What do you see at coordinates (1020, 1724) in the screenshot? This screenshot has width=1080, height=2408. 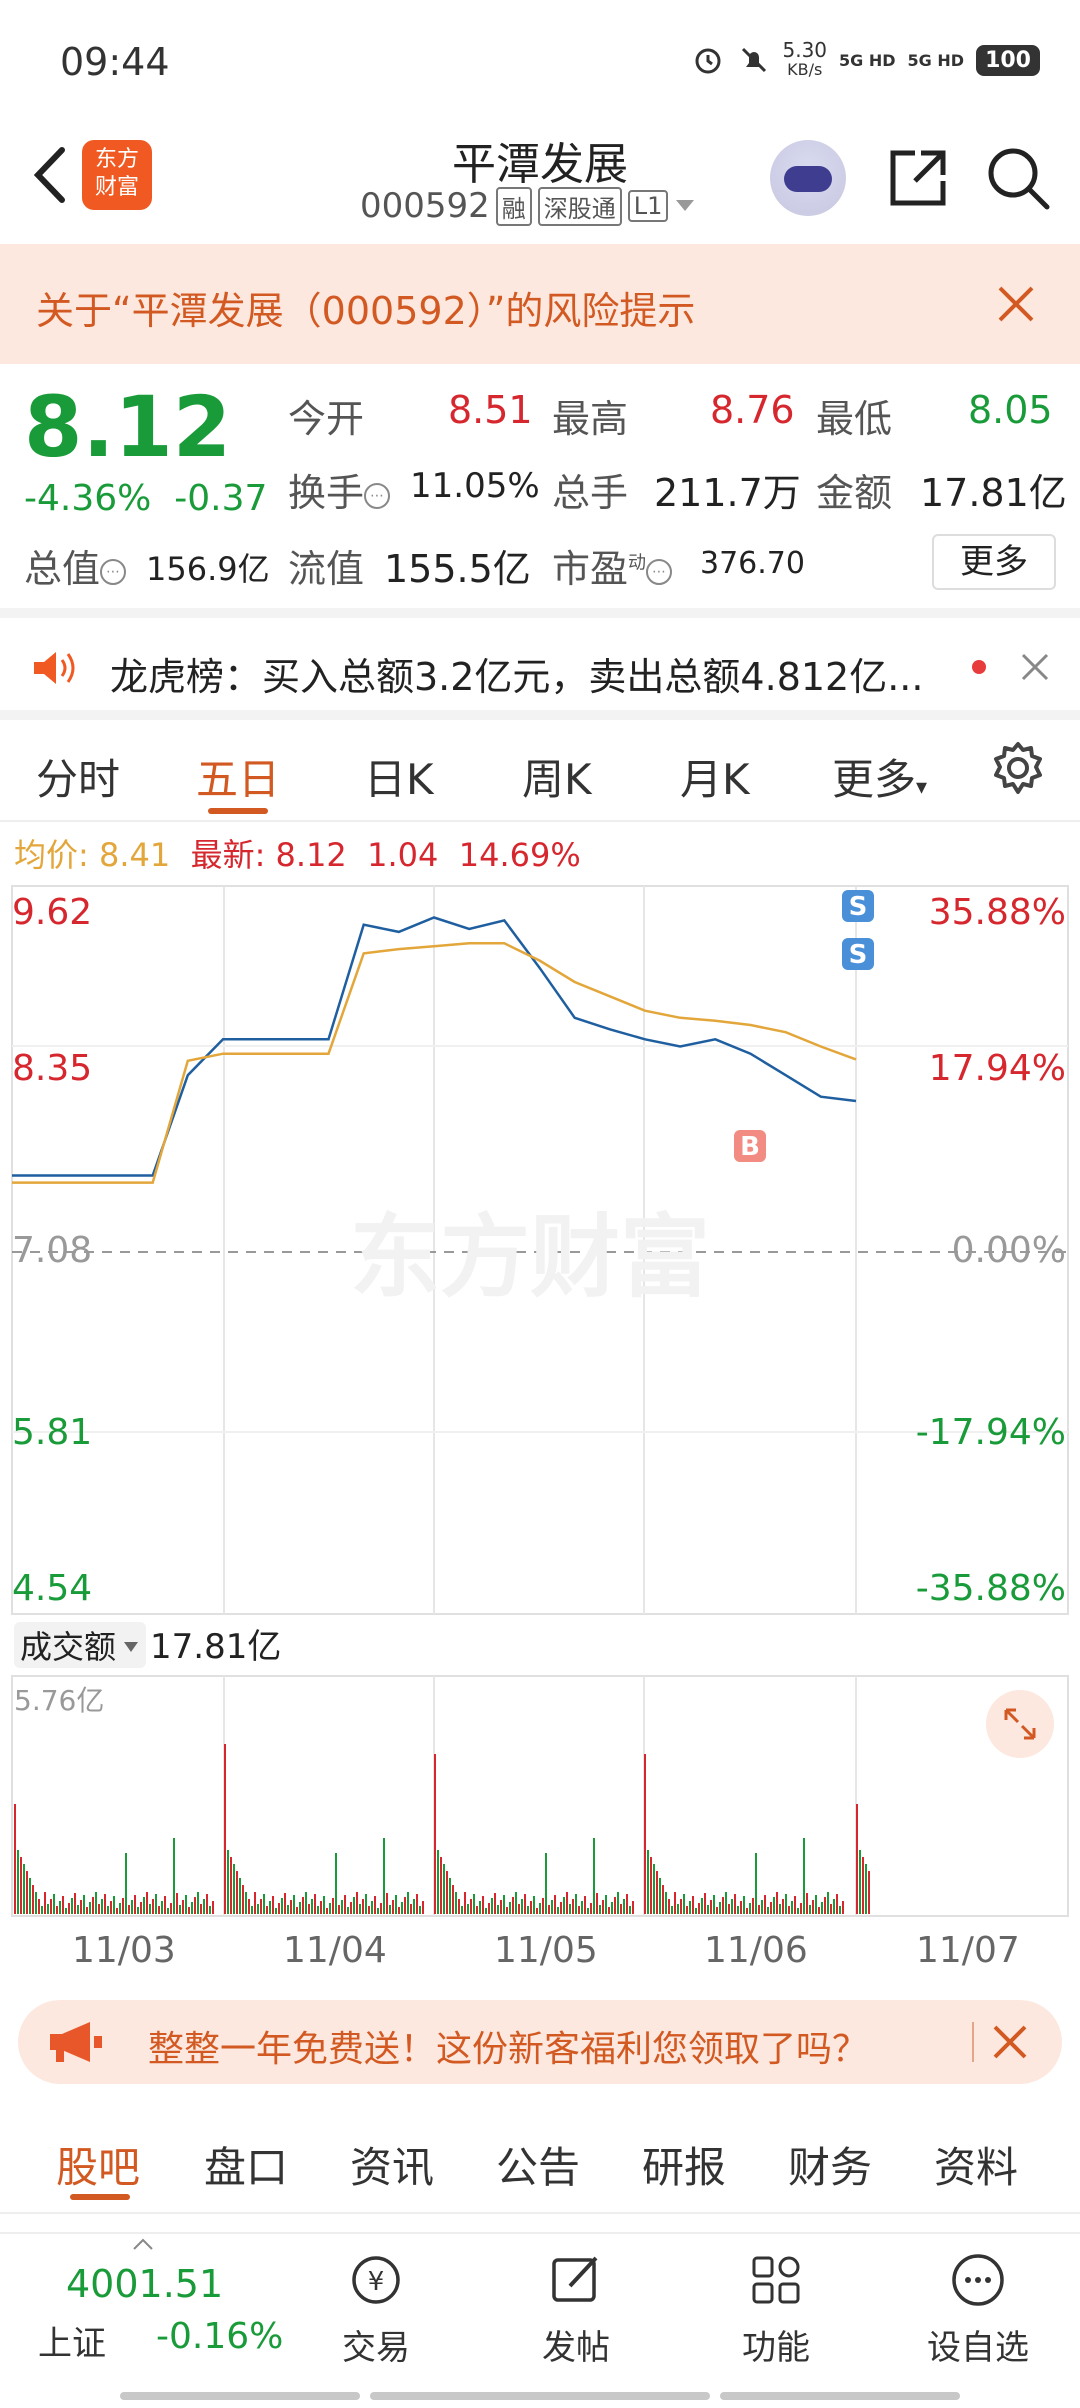 I see `expand-button` at bounding box center [1020, 1724].